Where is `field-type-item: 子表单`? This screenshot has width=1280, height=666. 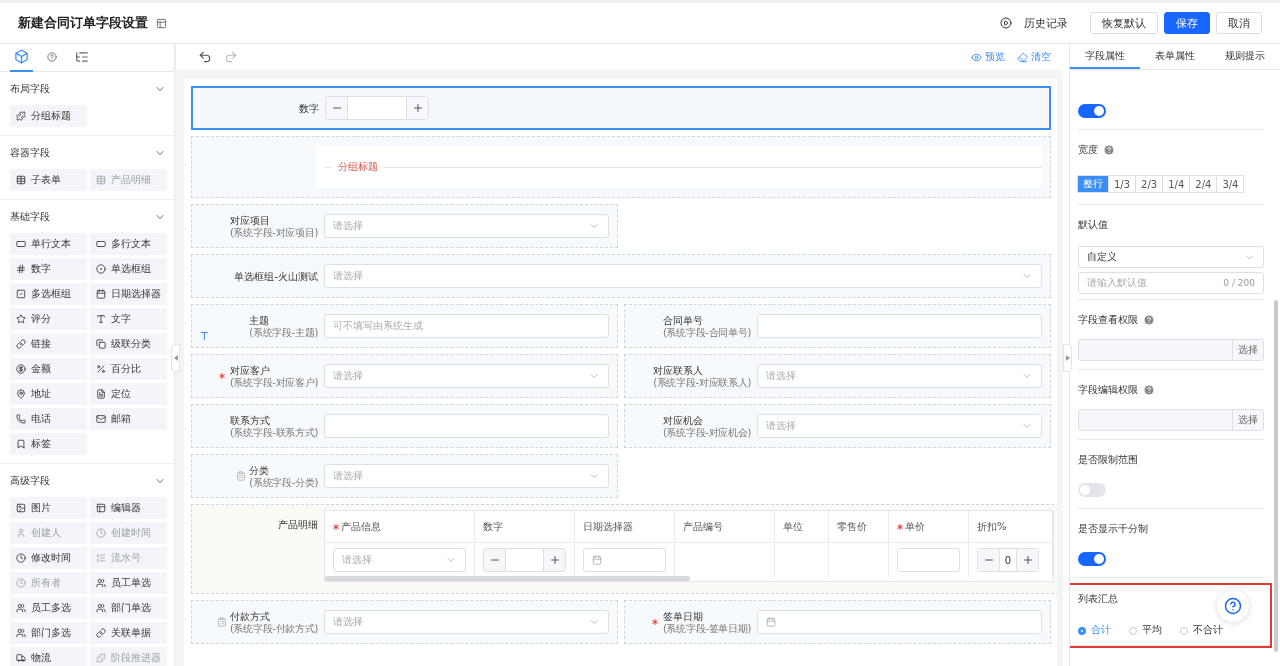
field-type-item: 子表单 is located at coordinates (48, 180).